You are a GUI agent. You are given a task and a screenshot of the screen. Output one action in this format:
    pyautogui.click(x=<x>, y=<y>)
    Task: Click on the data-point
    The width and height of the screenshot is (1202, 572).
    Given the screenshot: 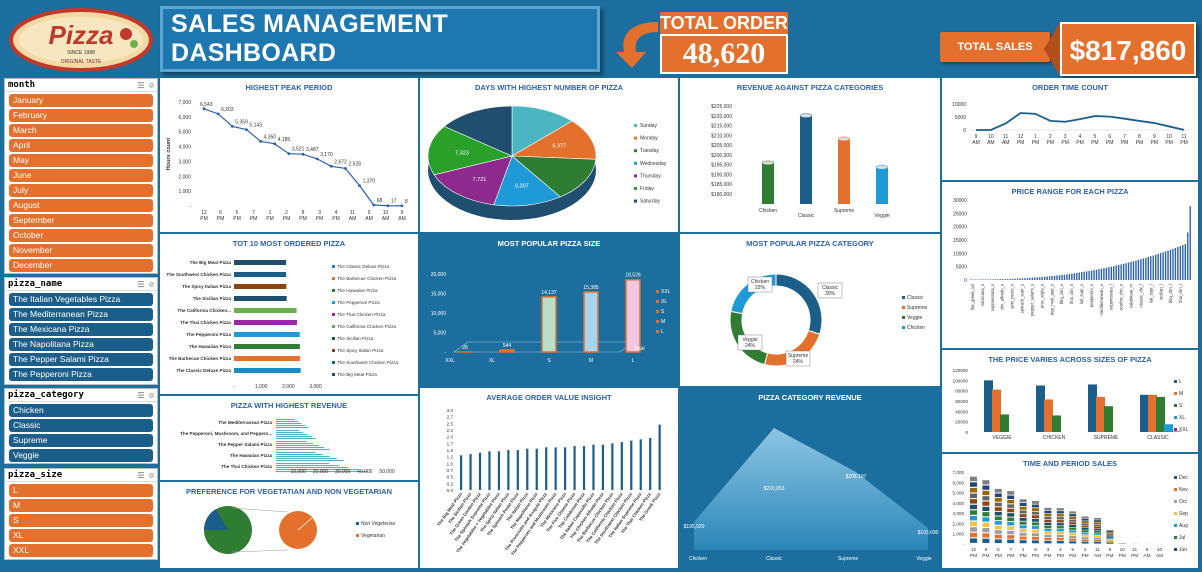 What is the action you would take?
    pyautogui.click(x=303, y=154)
    